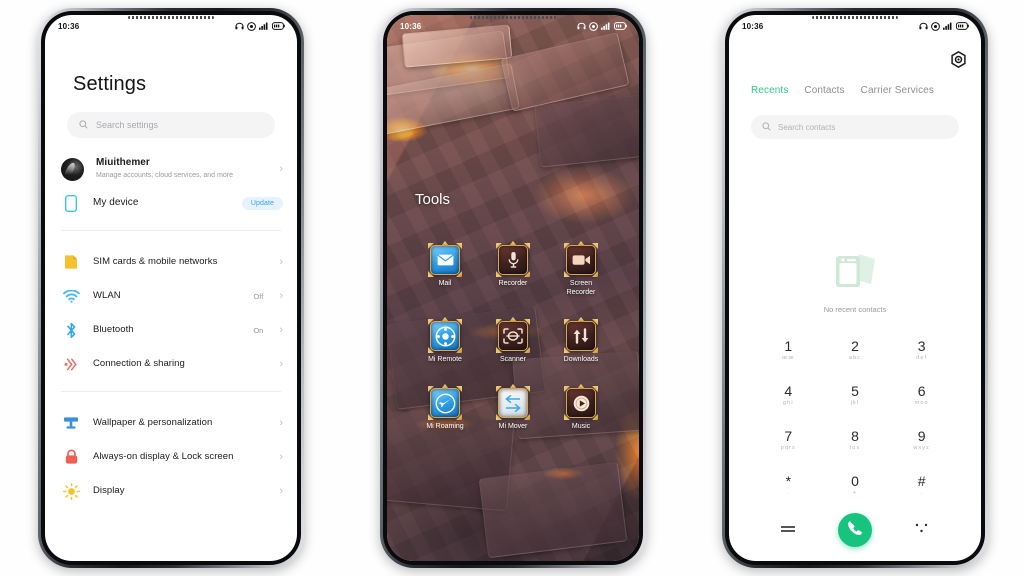 Image resolution: width=1024 pixels, height=576 pixels. Describe the element at coordinates (171, 125) in the screenshot. I see `search-settings-input: Search settings` at that location.